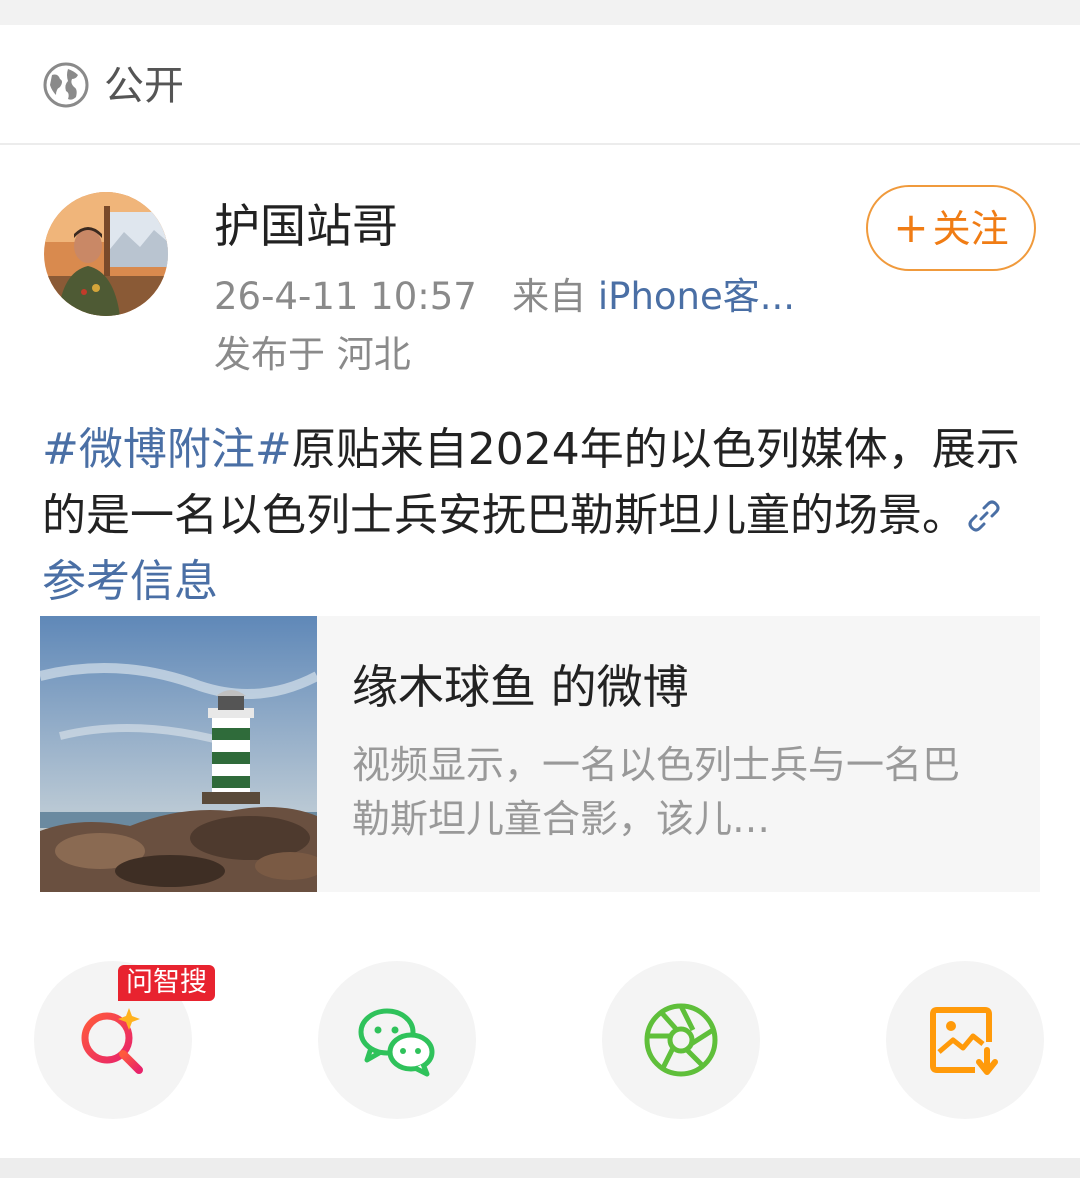 The height and width of the screenshot is (1178, 1080). Describe the element at coordinates (144, 86) in the screenshot. I see `visibility-label: 公开` at that location.